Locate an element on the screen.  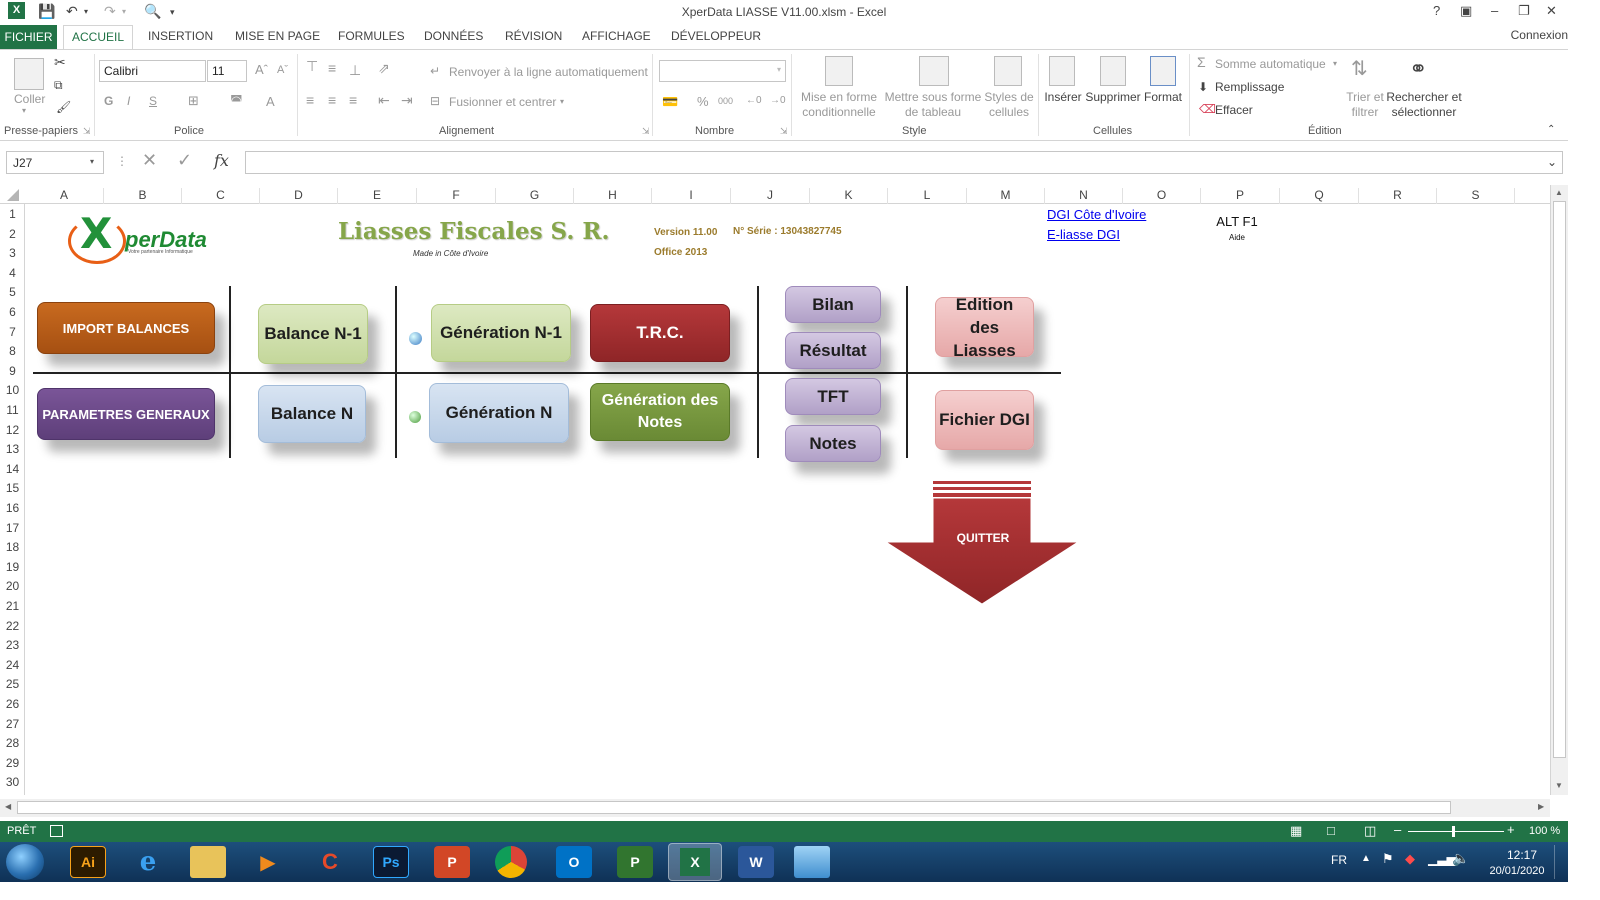
fill-color-icon: ◚ is located at coordinates (236, 101).